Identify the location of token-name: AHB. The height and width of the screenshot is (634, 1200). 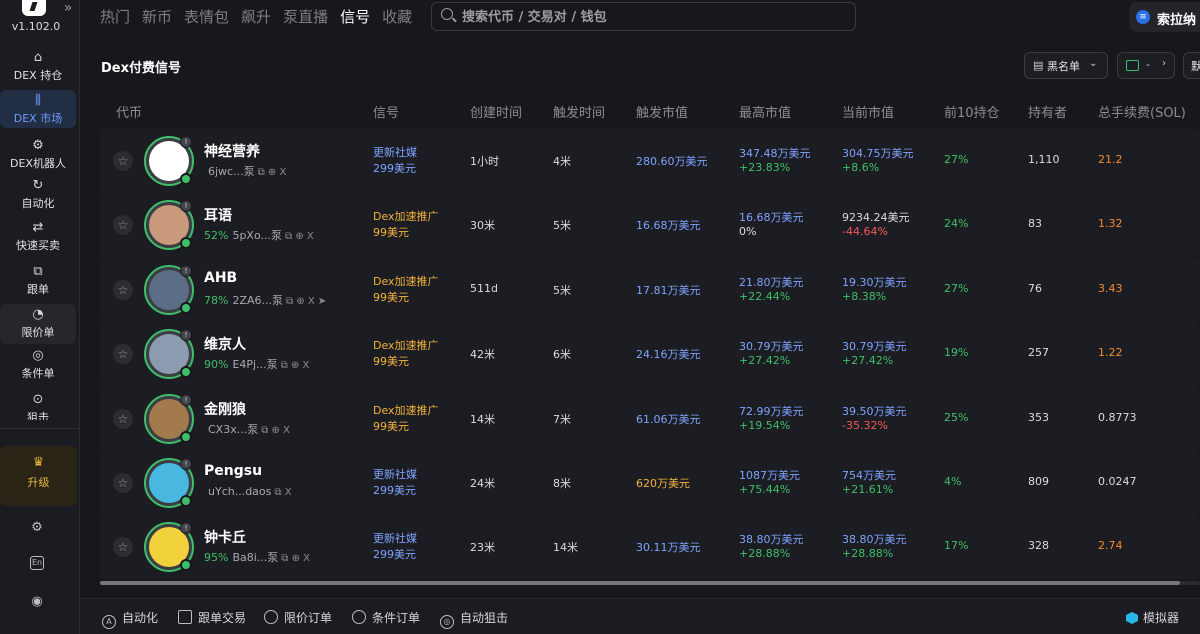
(220, 278).